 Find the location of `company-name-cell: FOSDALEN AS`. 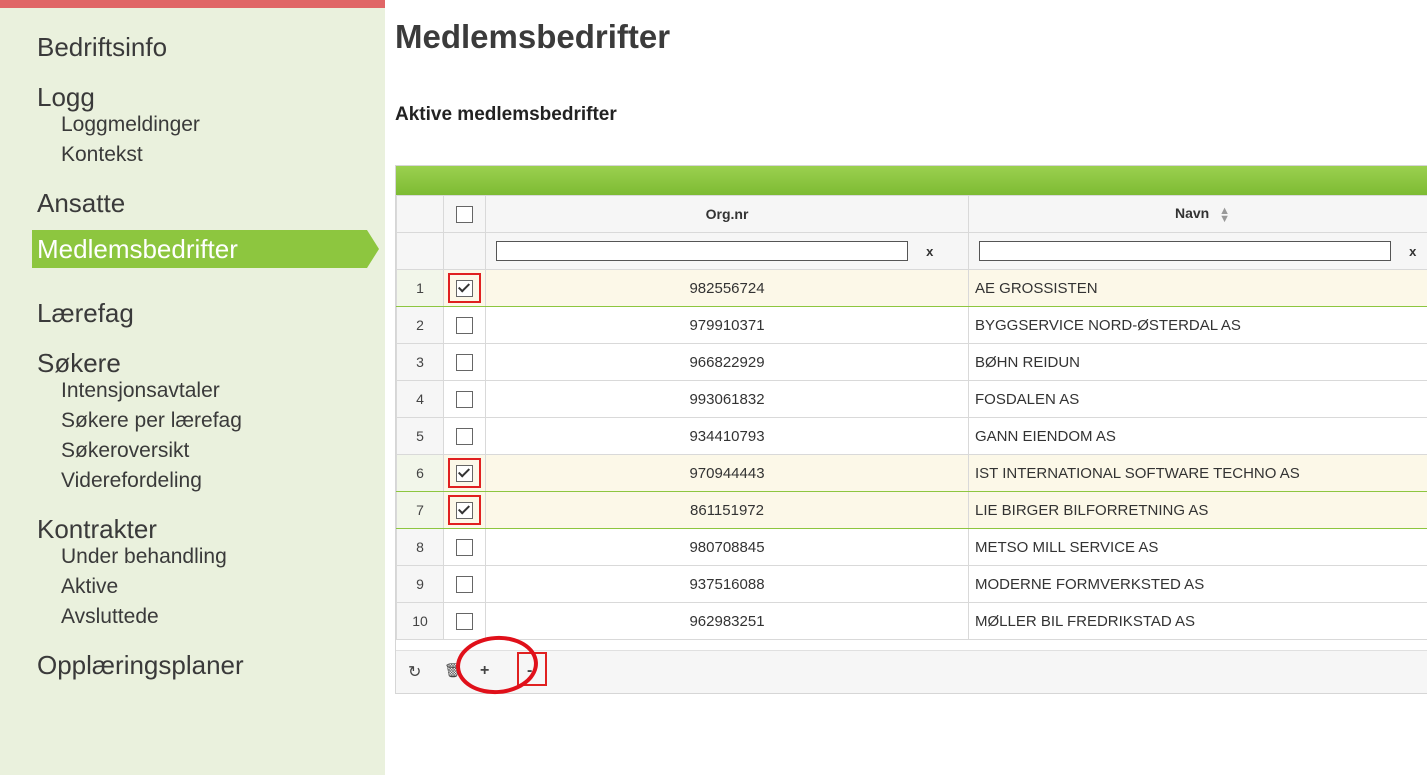

company-name-cell: FOSDALEN AS is located at coordinates (1197, 399).